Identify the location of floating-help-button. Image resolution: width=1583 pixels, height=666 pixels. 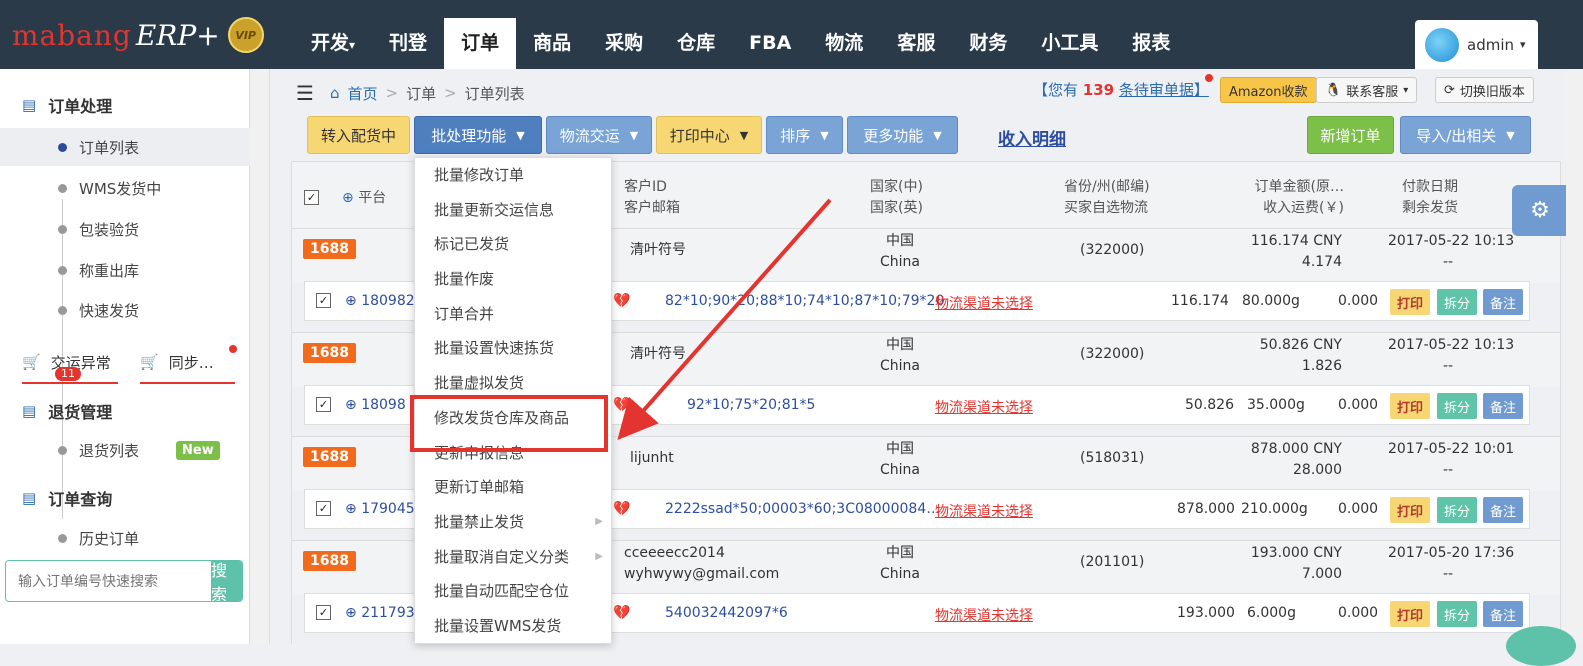
(1541, 646).